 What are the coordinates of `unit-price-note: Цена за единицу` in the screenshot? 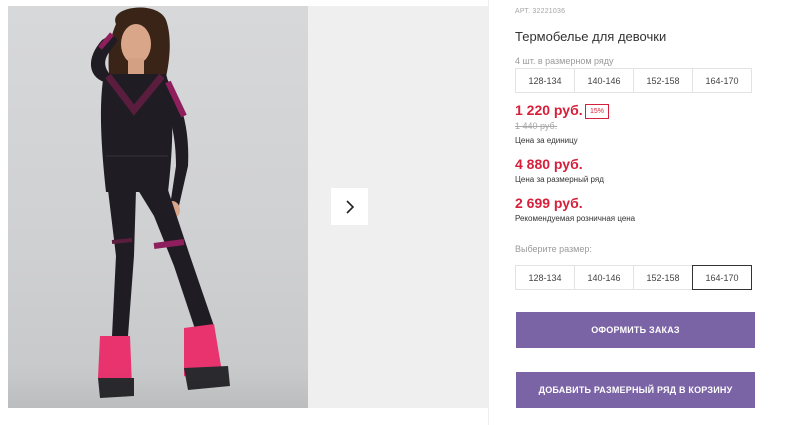 It's located at (546, 140).